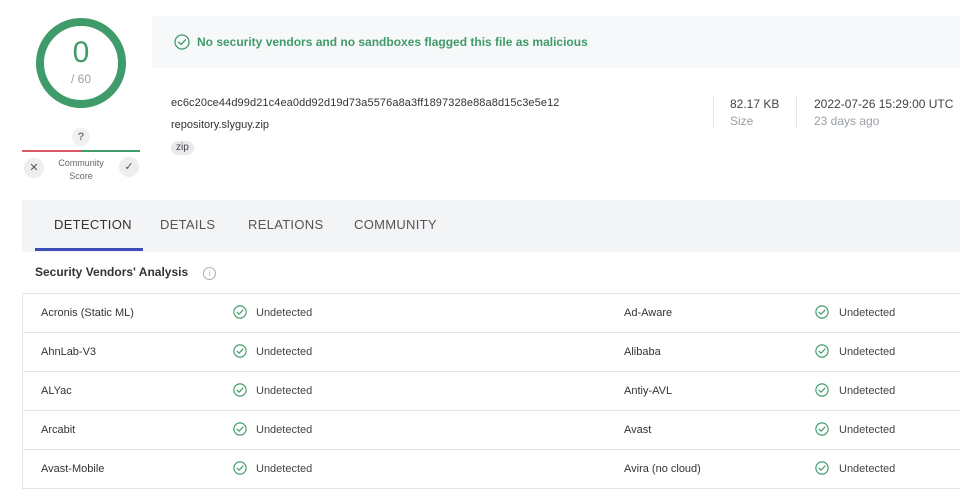 The width and height of the screenshot is (960, 489). What do you see at coordinates (884, 104) in the screenshot?
I see `scan-date-value: 2022-07-26 15:29:00 UTC` at bounding box center [884, 104].